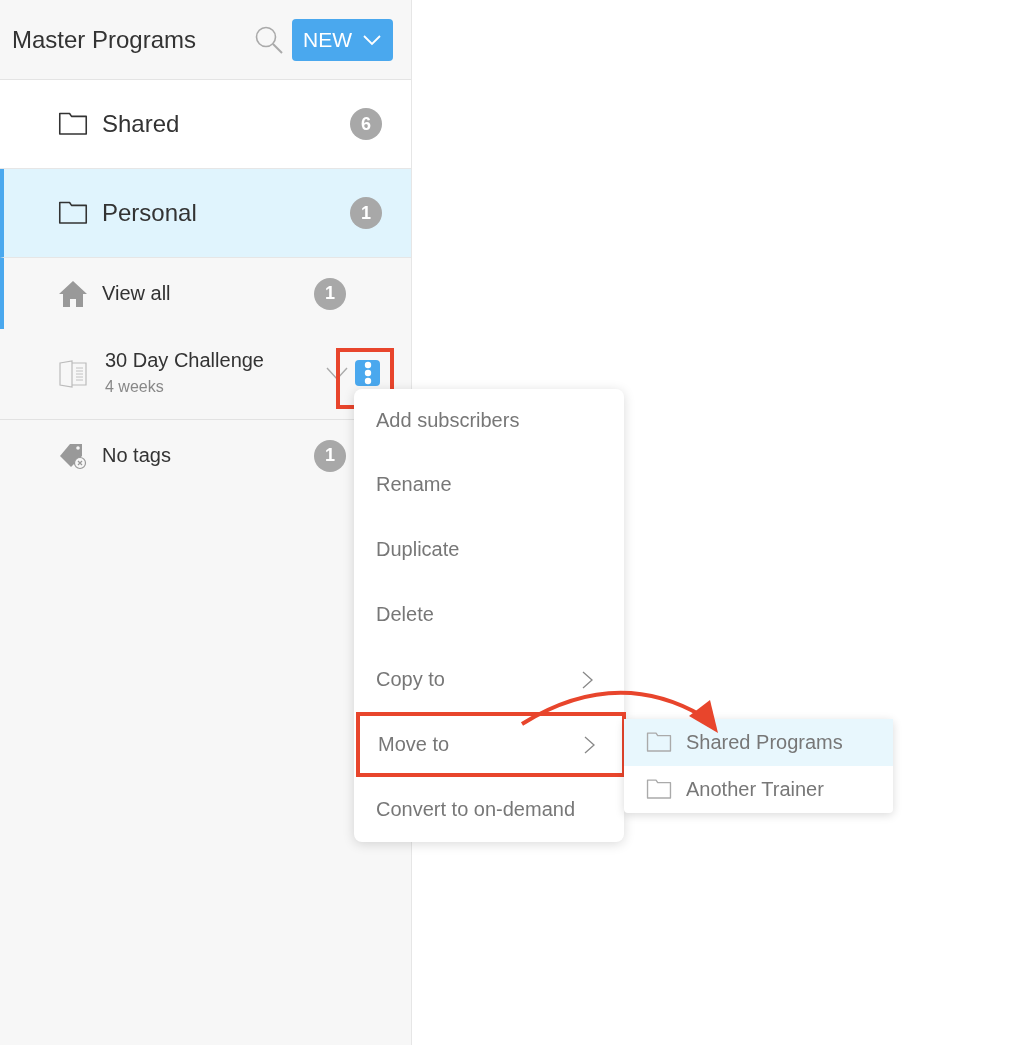  I want to click on folder-name: Personal, so click(150, 213).